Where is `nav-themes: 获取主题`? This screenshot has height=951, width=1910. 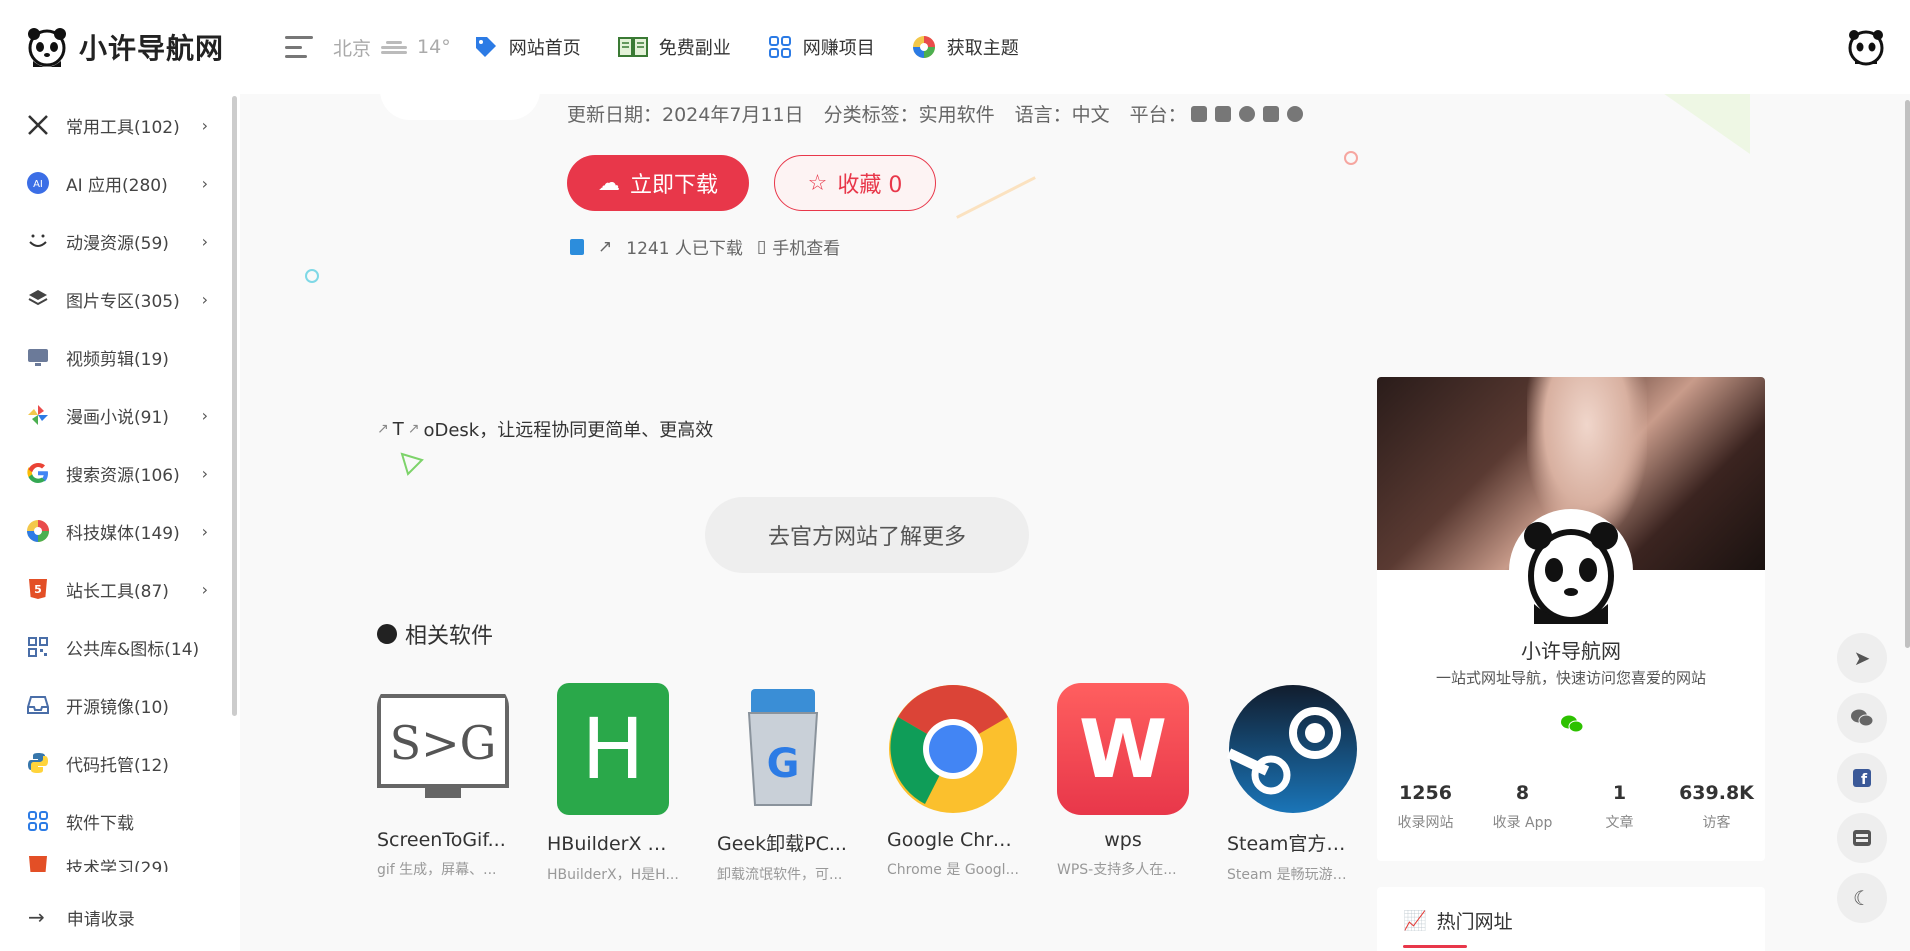
nav-themes: 获取主题 is located at coordinates (965, 47).